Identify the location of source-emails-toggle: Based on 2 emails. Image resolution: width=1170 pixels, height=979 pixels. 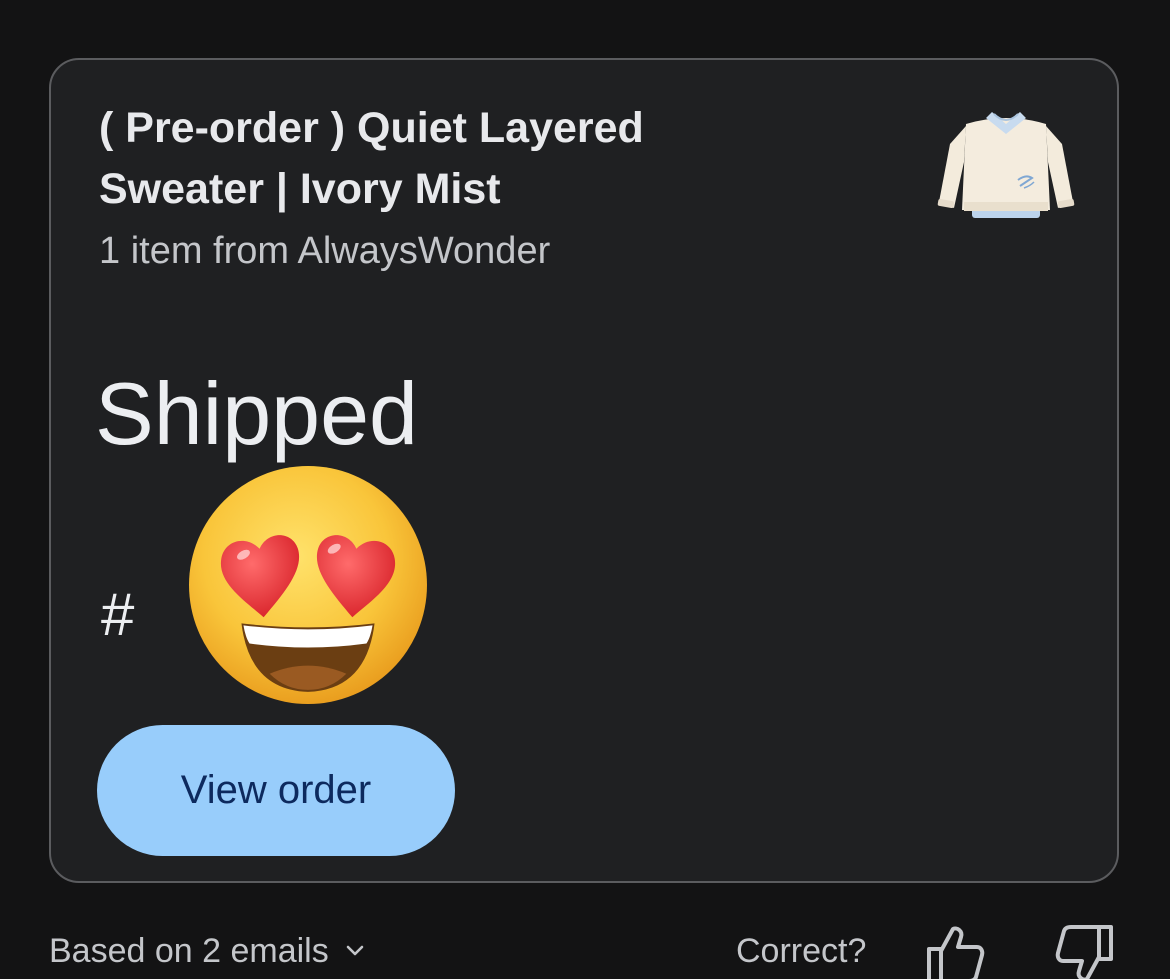
(208, 951).